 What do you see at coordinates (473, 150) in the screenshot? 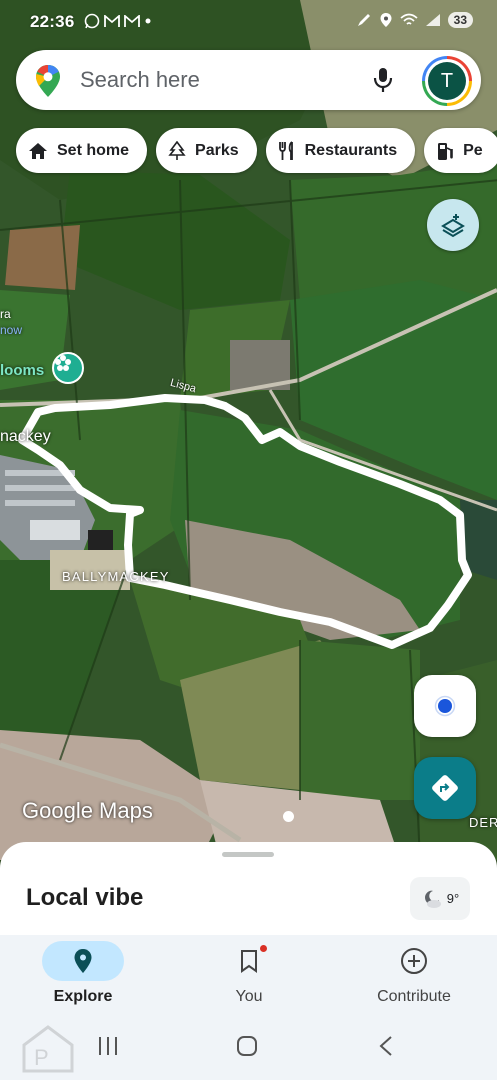
I see `chip-label: Pe` at bounding box center [473, 150].